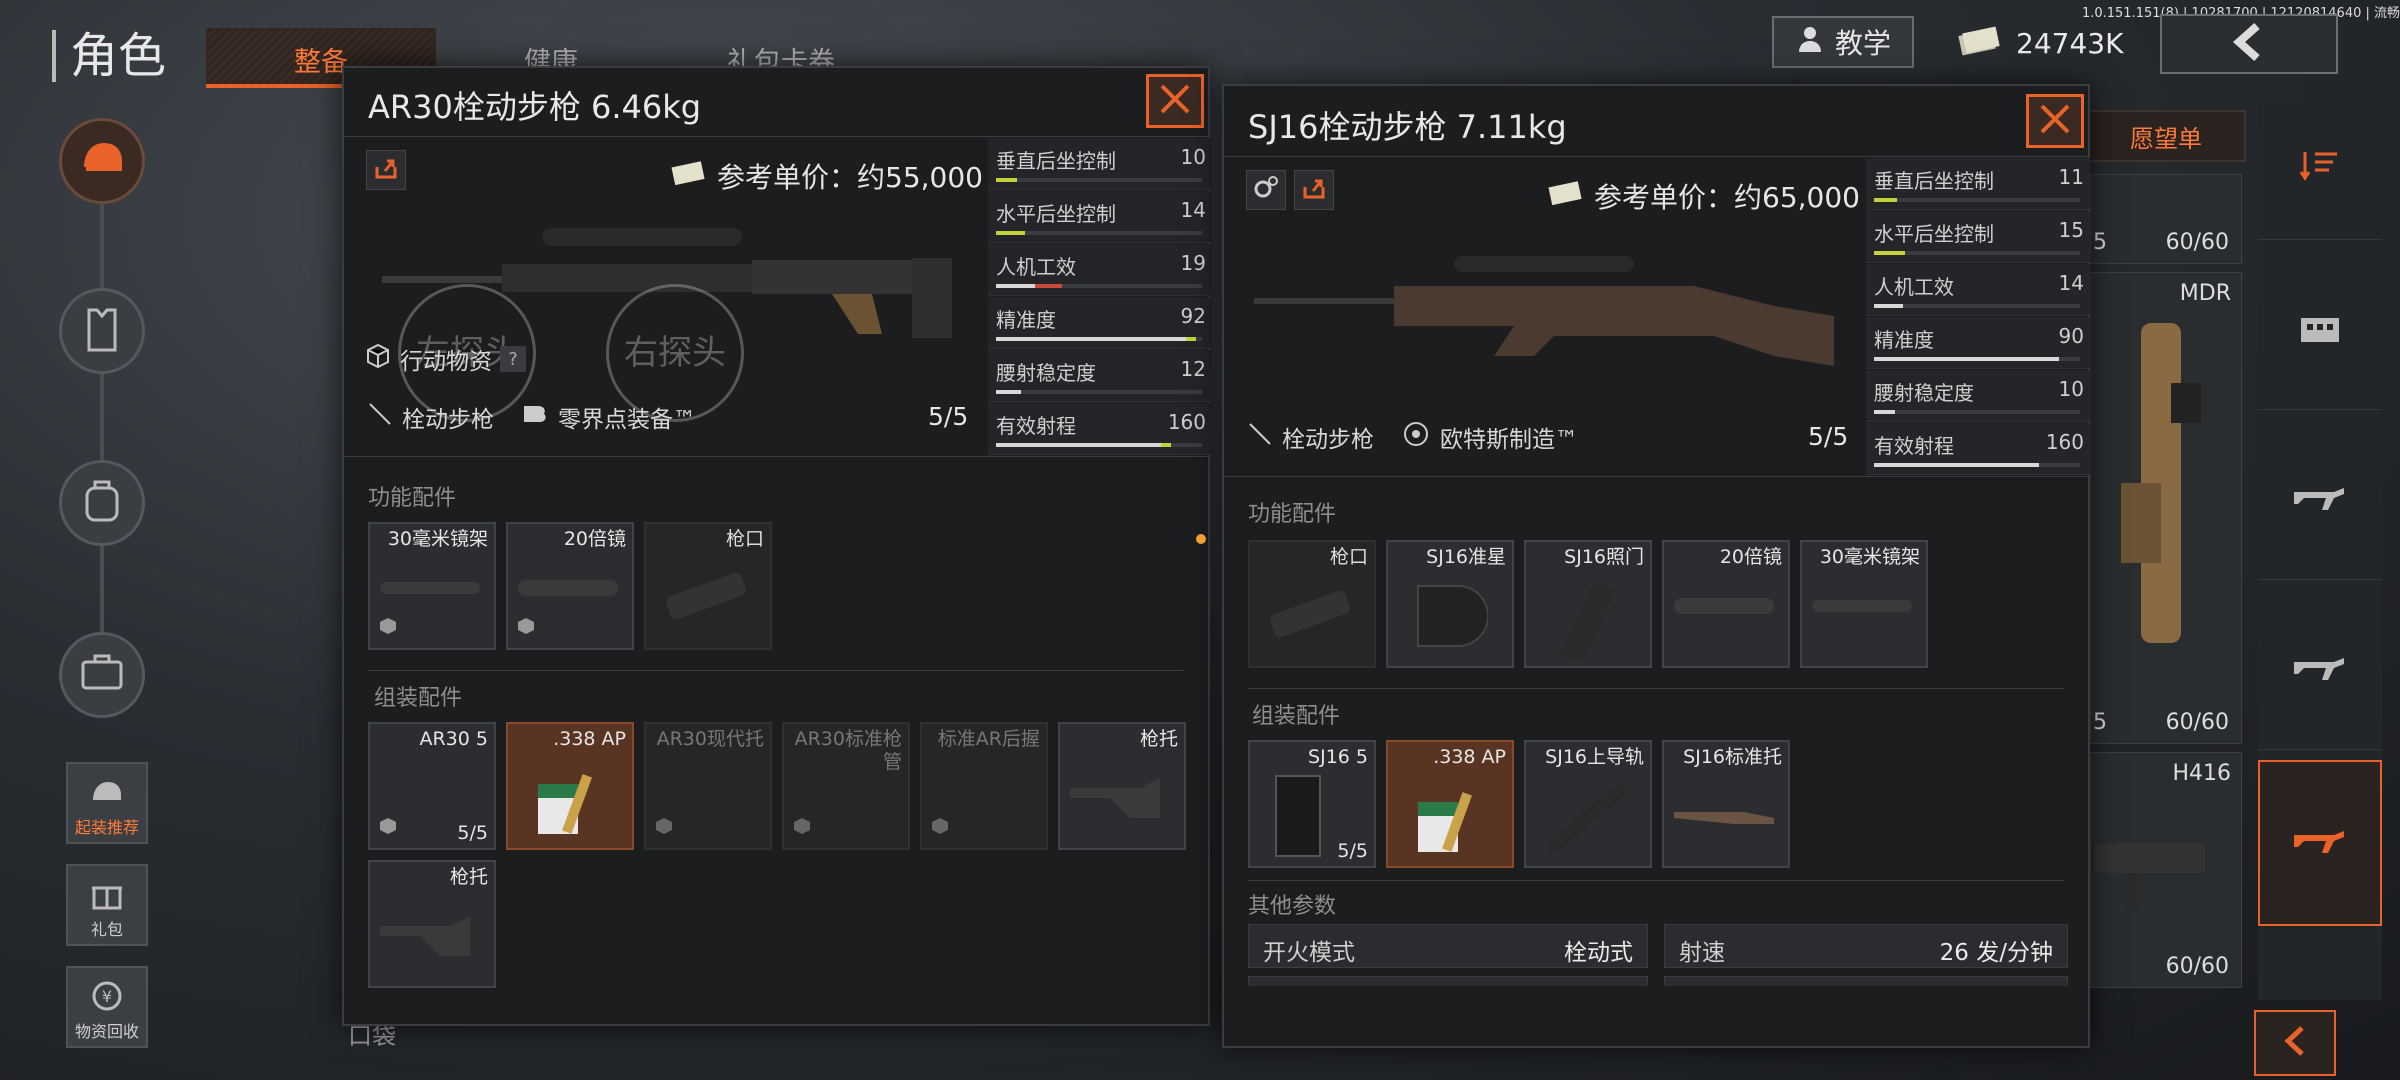  I want to click on attachment-slot: AR30现代托, so click(708, 786).